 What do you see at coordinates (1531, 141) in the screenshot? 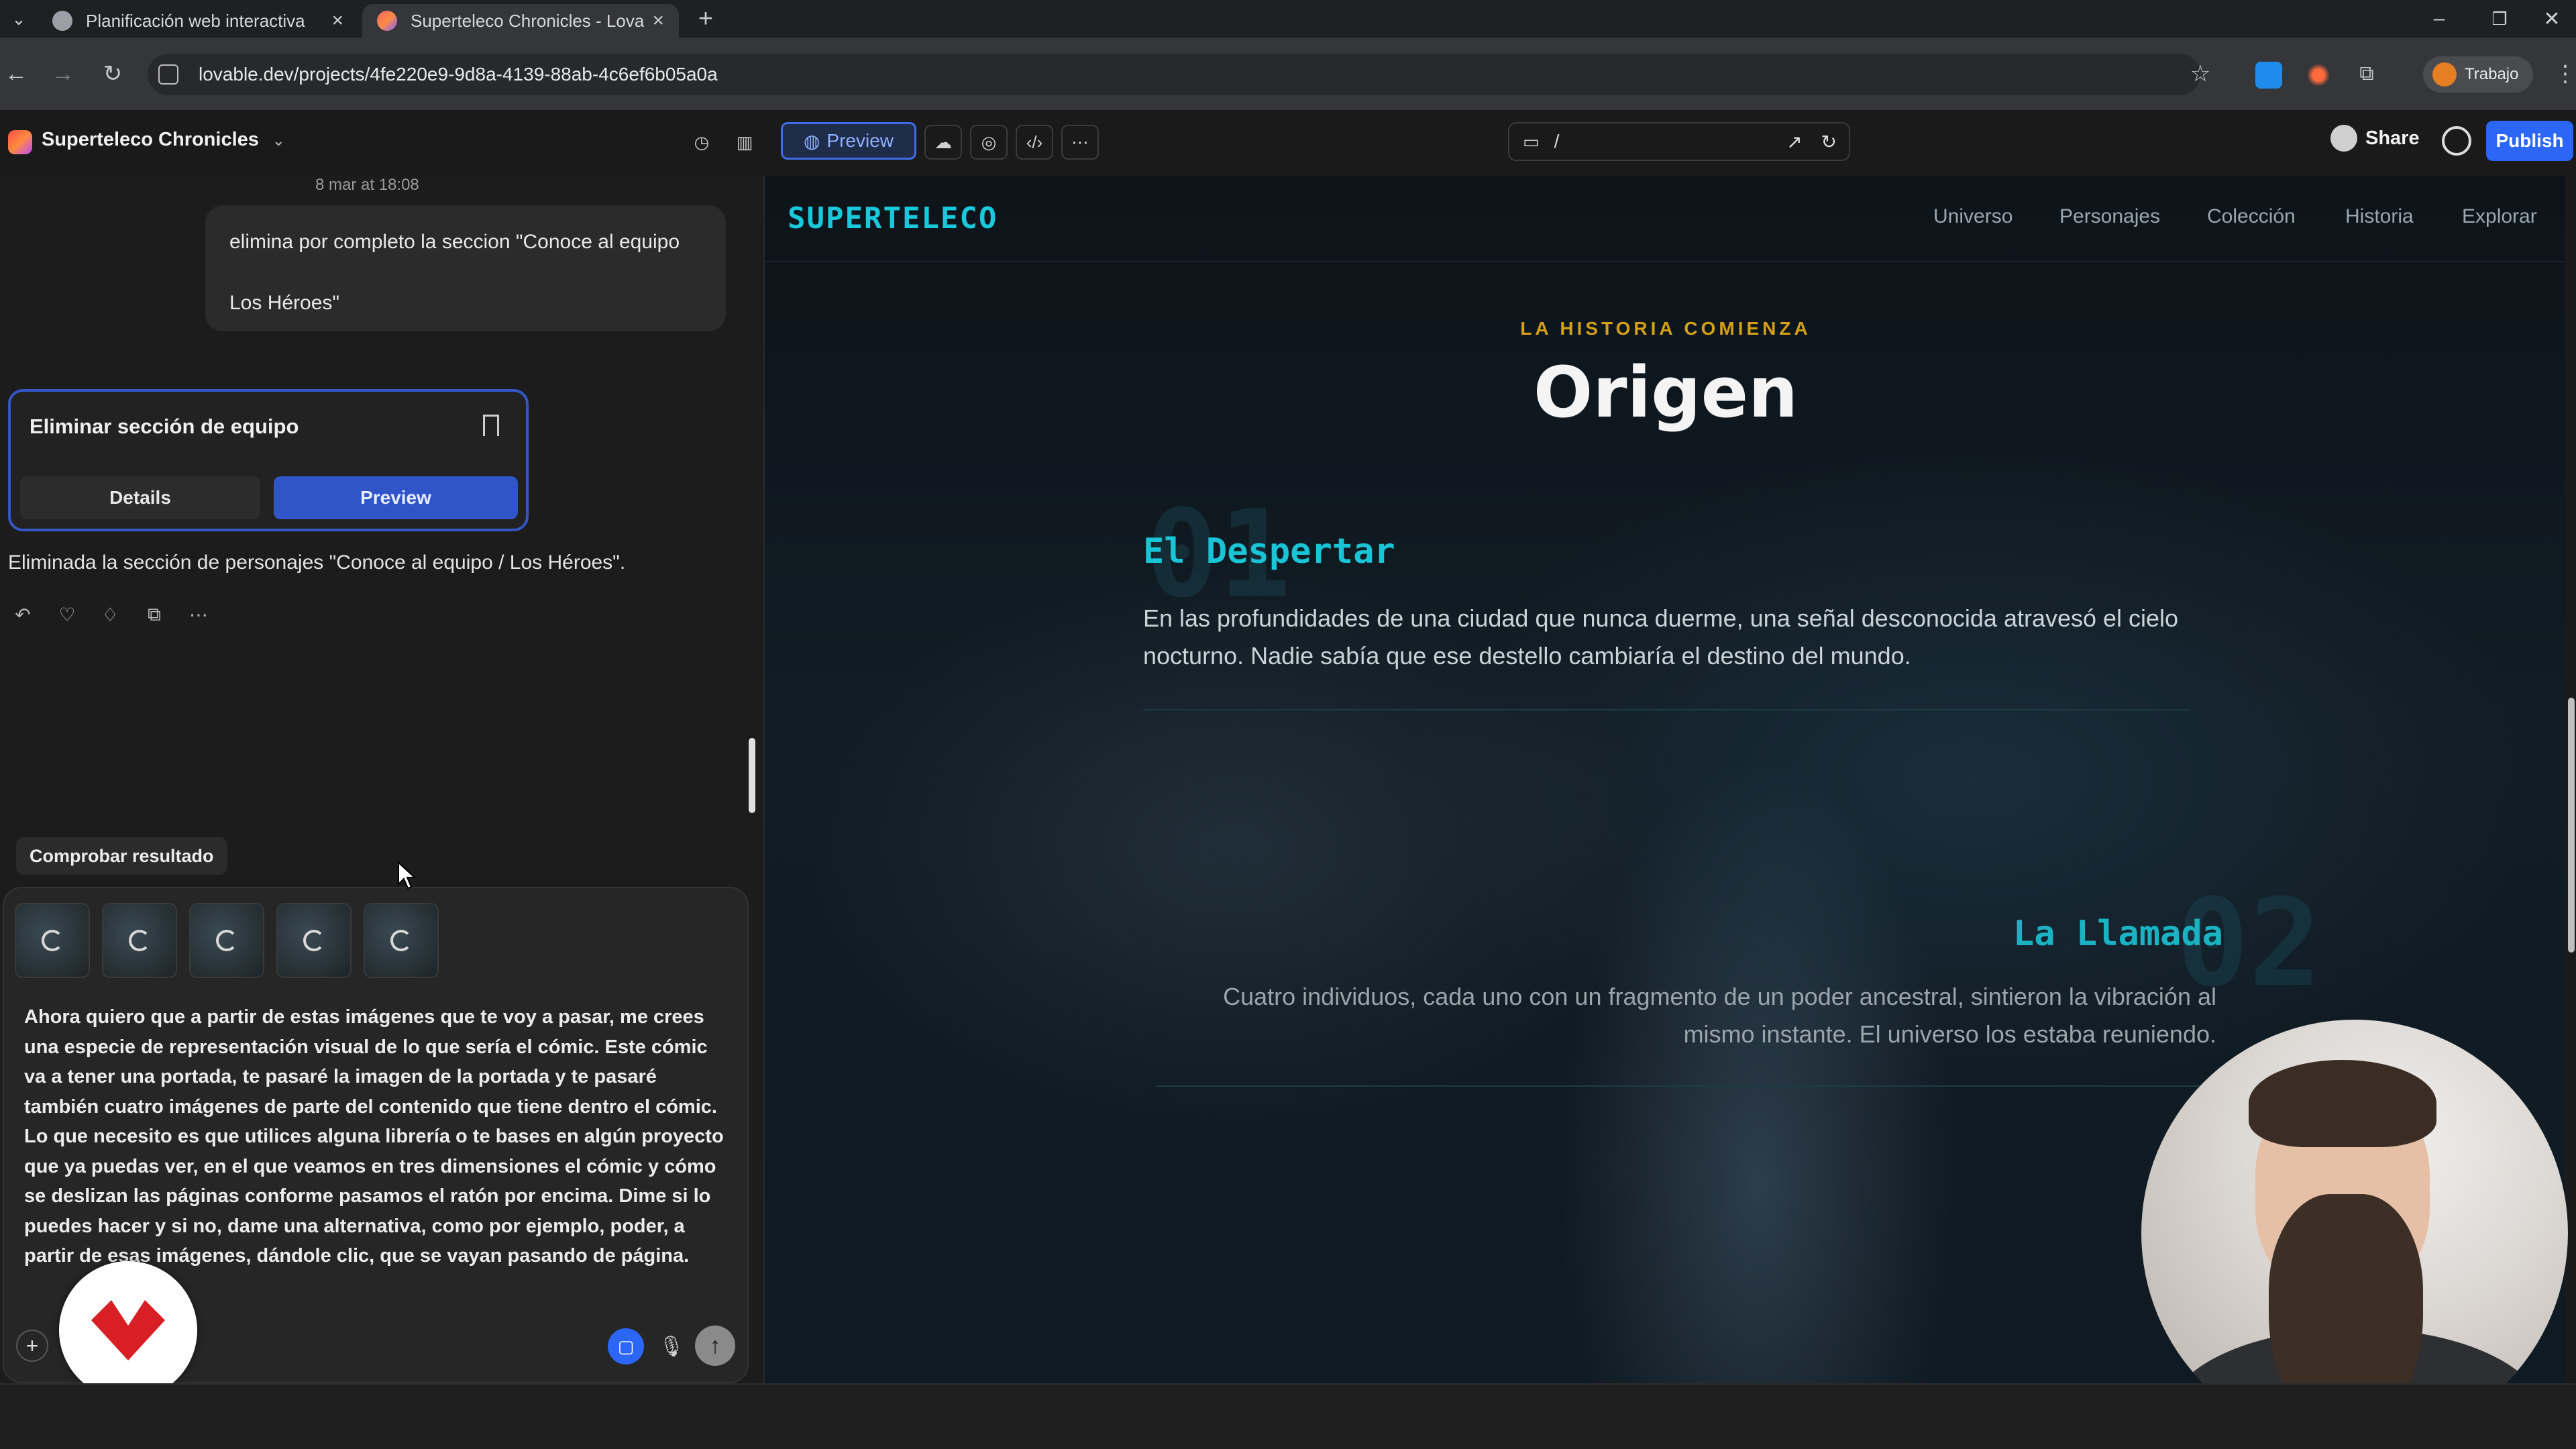
I see `device-monitor-icon: ▭` at bounding box center [1531, 141].